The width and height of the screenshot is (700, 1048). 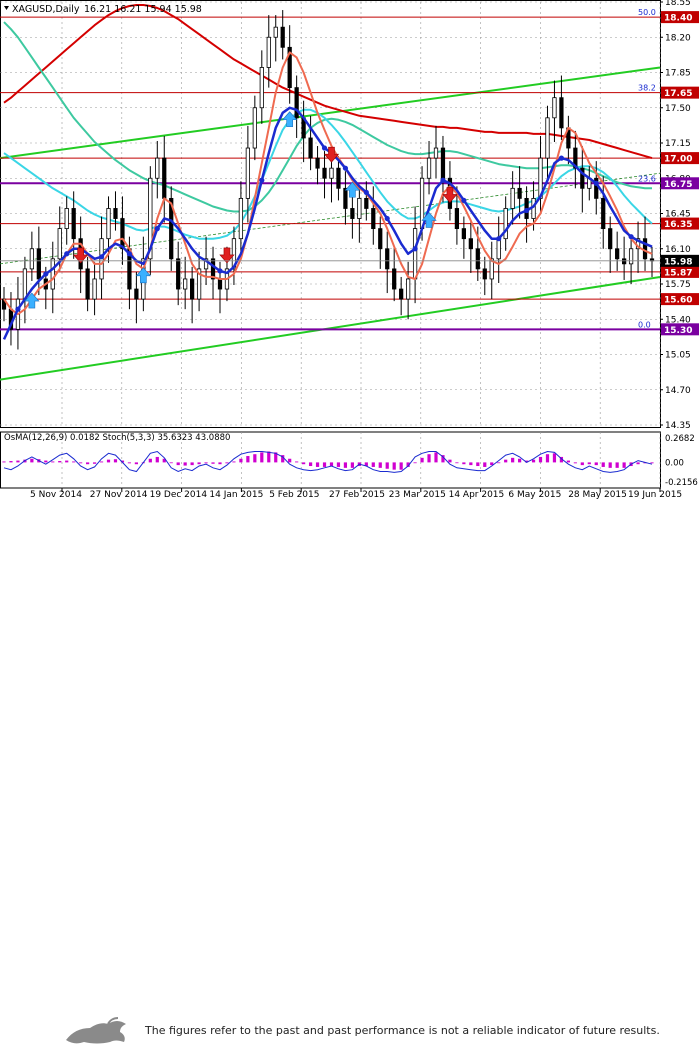 What do you see at coordinates (597, 495) in the screenshot?
I see `x-axis-label: 28 May 2015` at bounding box center [597, 495].